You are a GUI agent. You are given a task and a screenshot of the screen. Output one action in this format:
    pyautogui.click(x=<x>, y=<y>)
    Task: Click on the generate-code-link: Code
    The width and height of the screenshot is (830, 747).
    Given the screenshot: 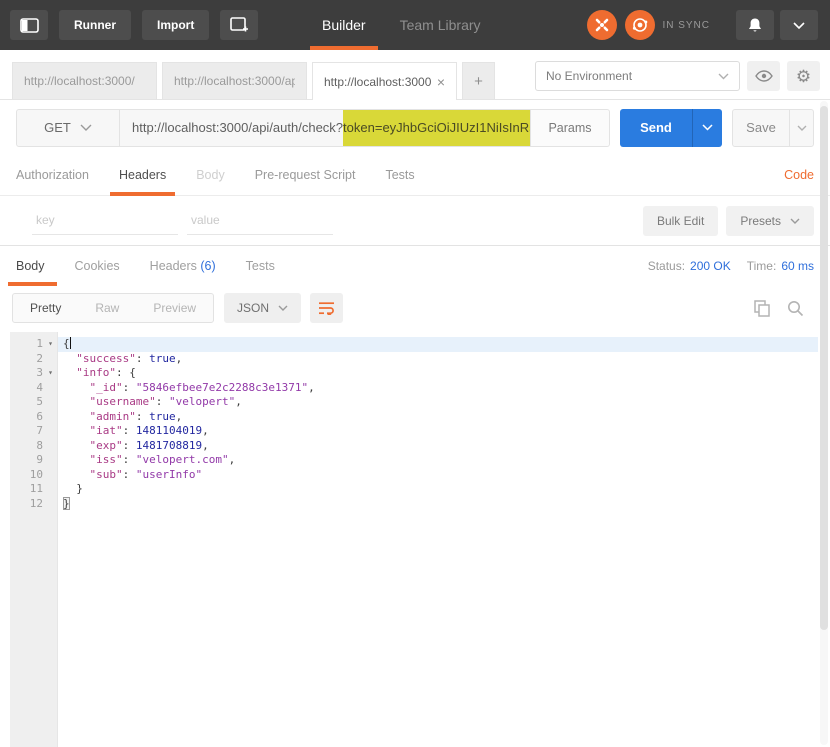 What is the action you would take?
    pyautogui.click(x=799, y=175)
    